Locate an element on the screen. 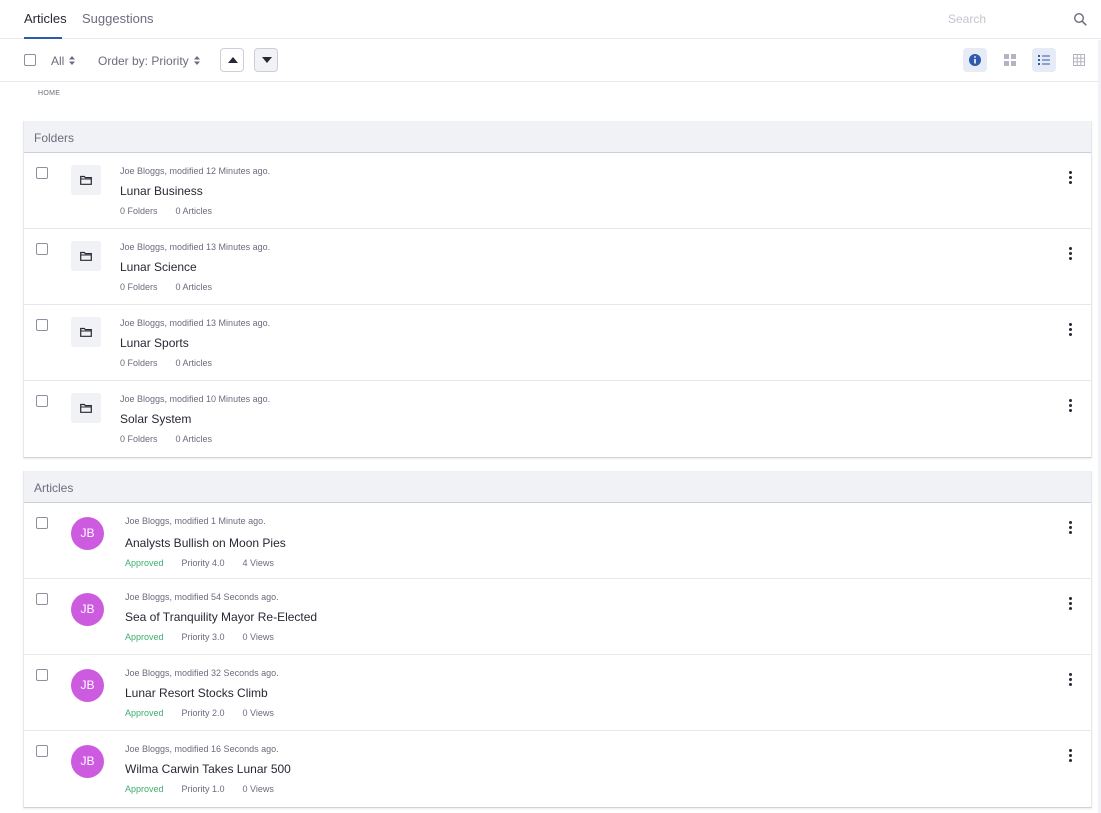  tab-articles: Articles is located at coordinates (45, 18).